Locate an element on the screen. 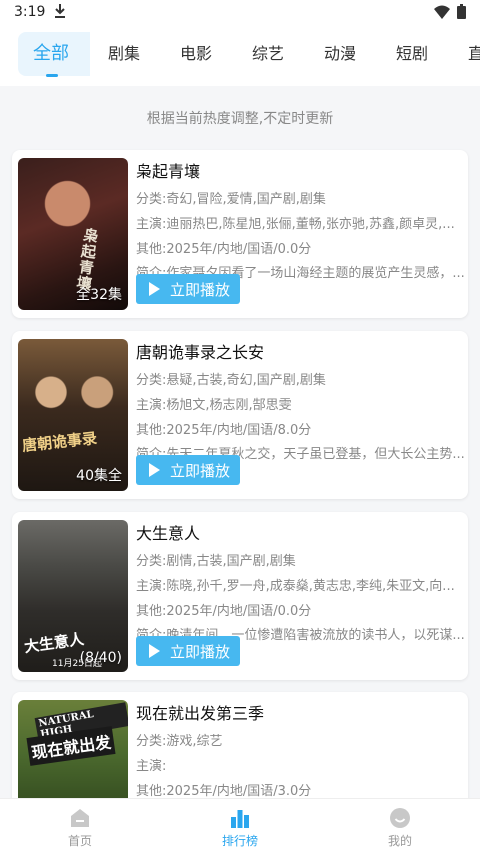 Image resolution: width=480 pixels, height=854 pixels. show-category: 分类:悬疑,古装,奇幻,国产剧,剧集 is located at coordinates (231, 380).